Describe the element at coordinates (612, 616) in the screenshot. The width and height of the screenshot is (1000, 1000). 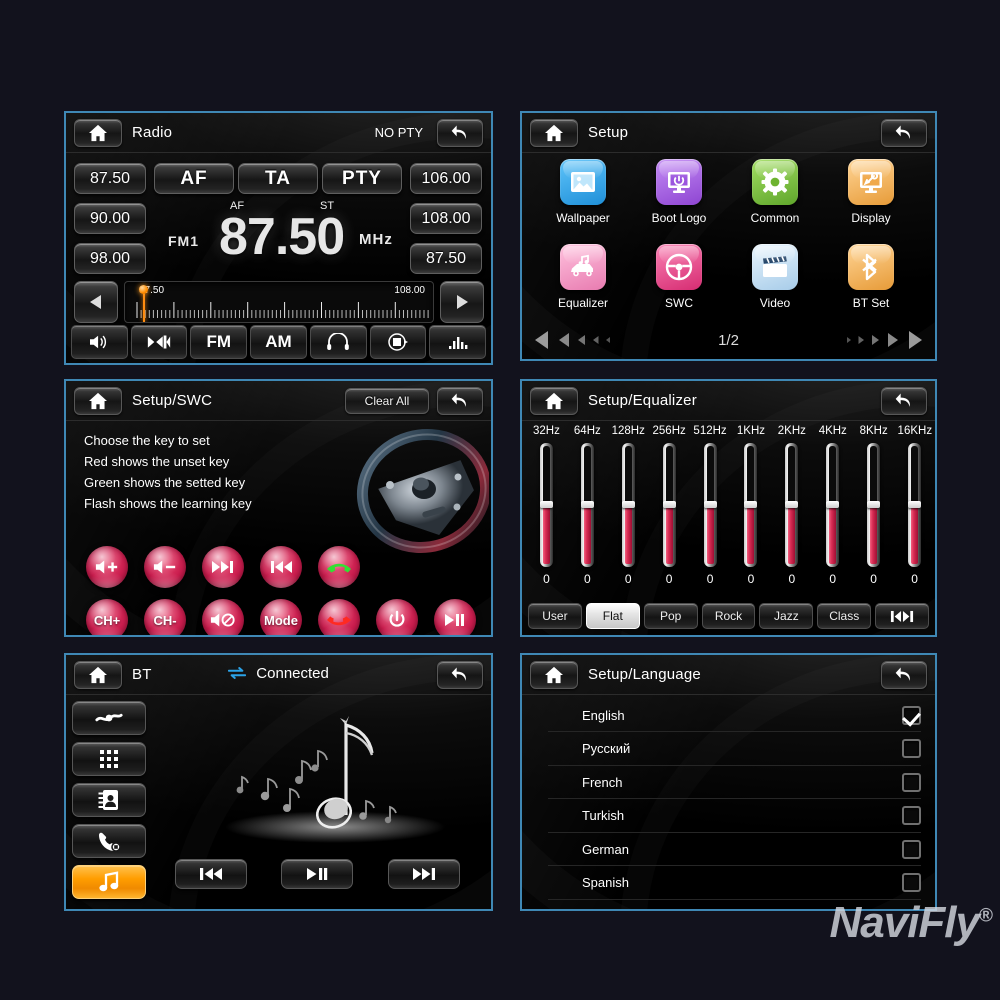
I see `eq-preset-flat: Flat` at that location.